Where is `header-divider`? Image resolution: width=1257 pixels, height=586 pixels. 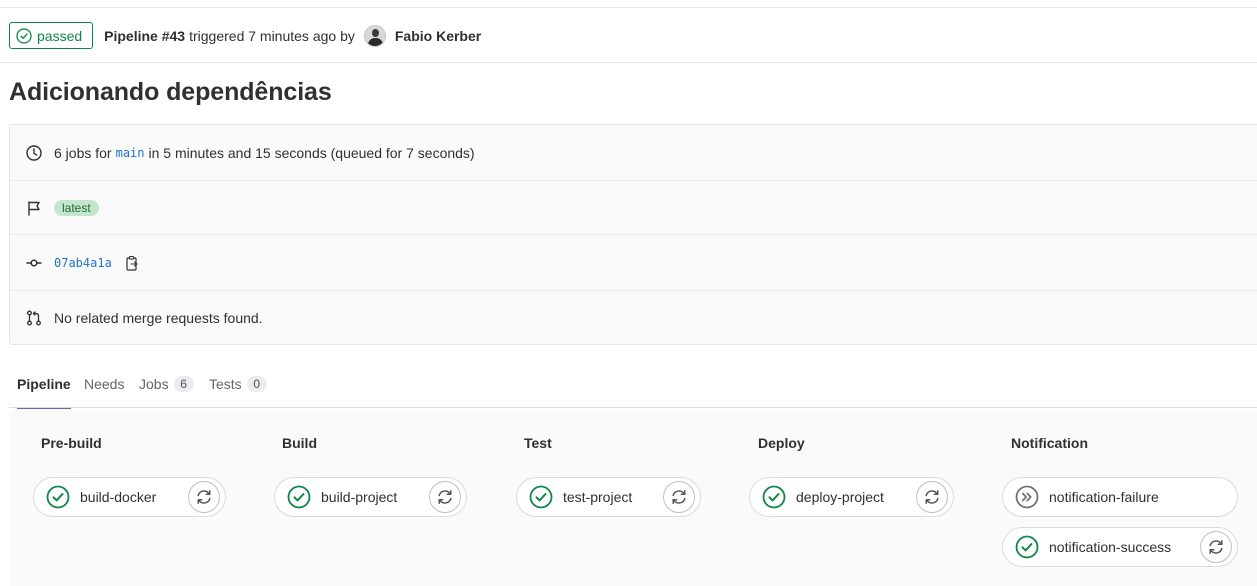 header-divider is located at coordinates (628, 62).